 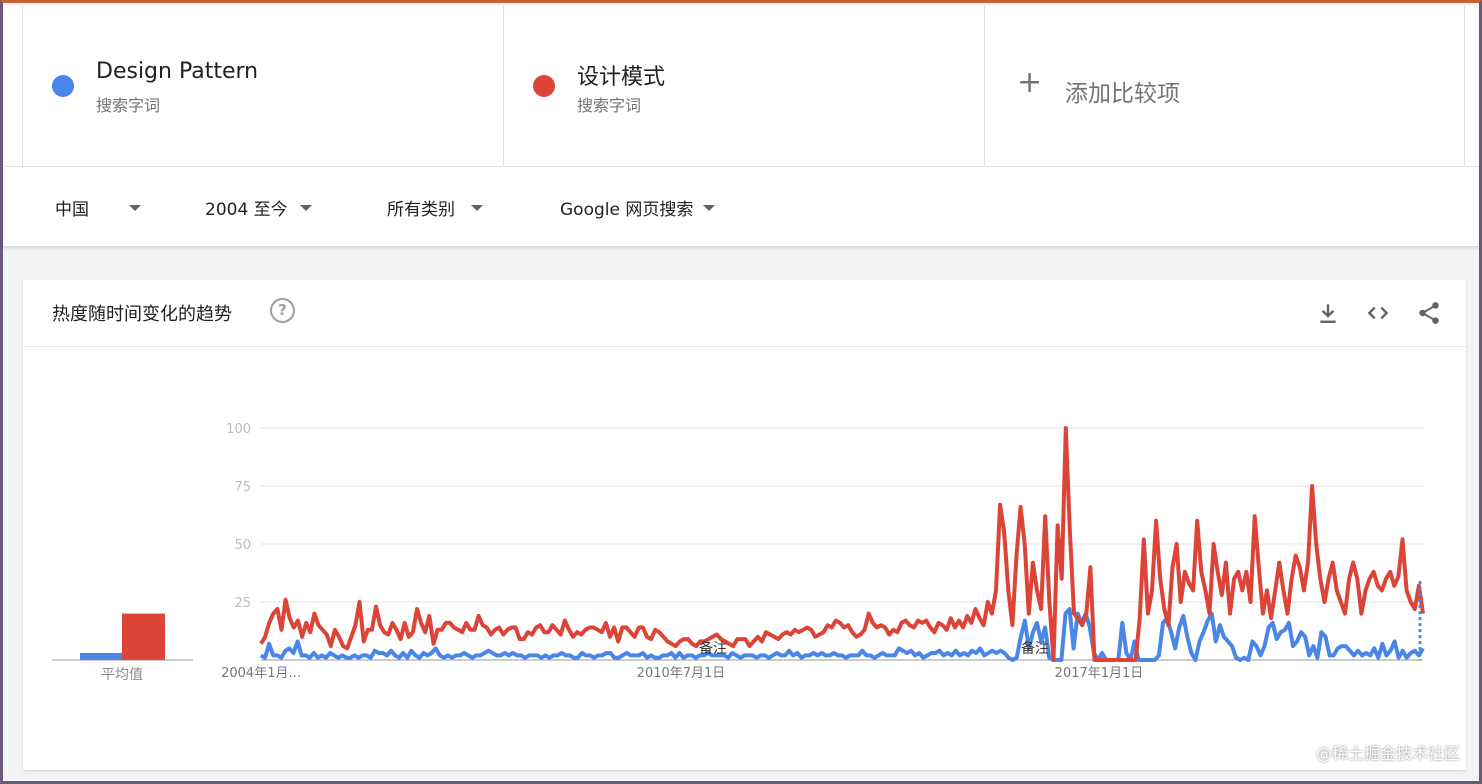 I want to click on download-icon, so click(x=1328, y=313).